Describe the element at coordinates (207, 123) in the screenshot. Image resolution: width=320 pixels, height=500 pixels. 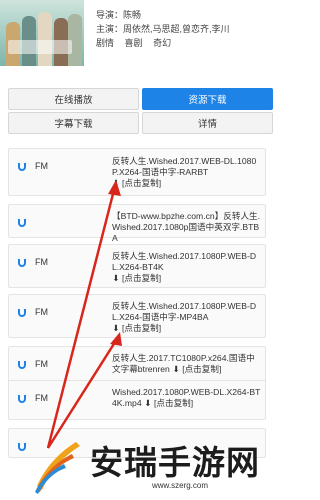
I see `detail-button: 详情` at that location.